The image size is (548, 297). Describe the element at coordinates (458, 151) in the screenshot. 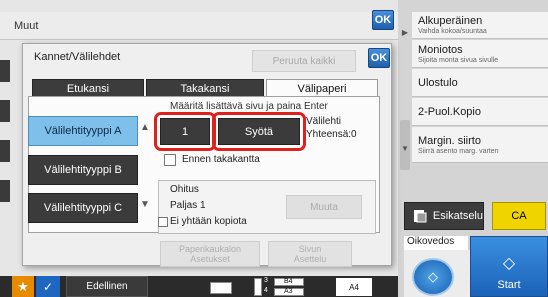

I see `menu-item-sublabel: Siirrä asento marg. varten` at that location.